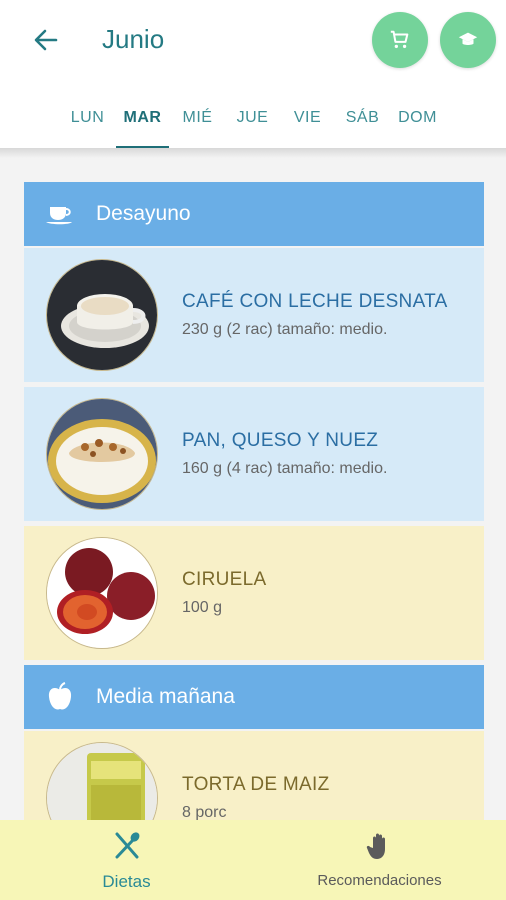  Describe the element at coordinates (102, 593) in the screenshot. I see `plum-image` at that location.